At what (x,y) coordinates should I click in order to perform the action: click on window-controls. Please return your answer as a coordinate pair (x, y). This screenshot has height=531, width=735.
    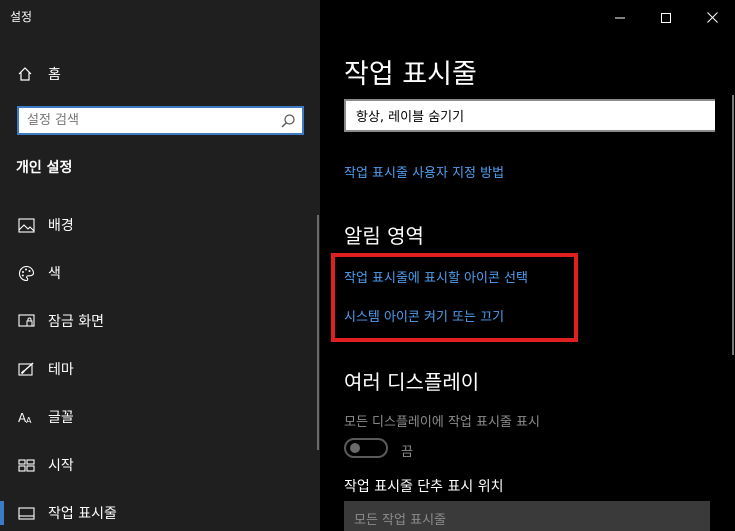
    Looking at the image, I should click on (666, 17).